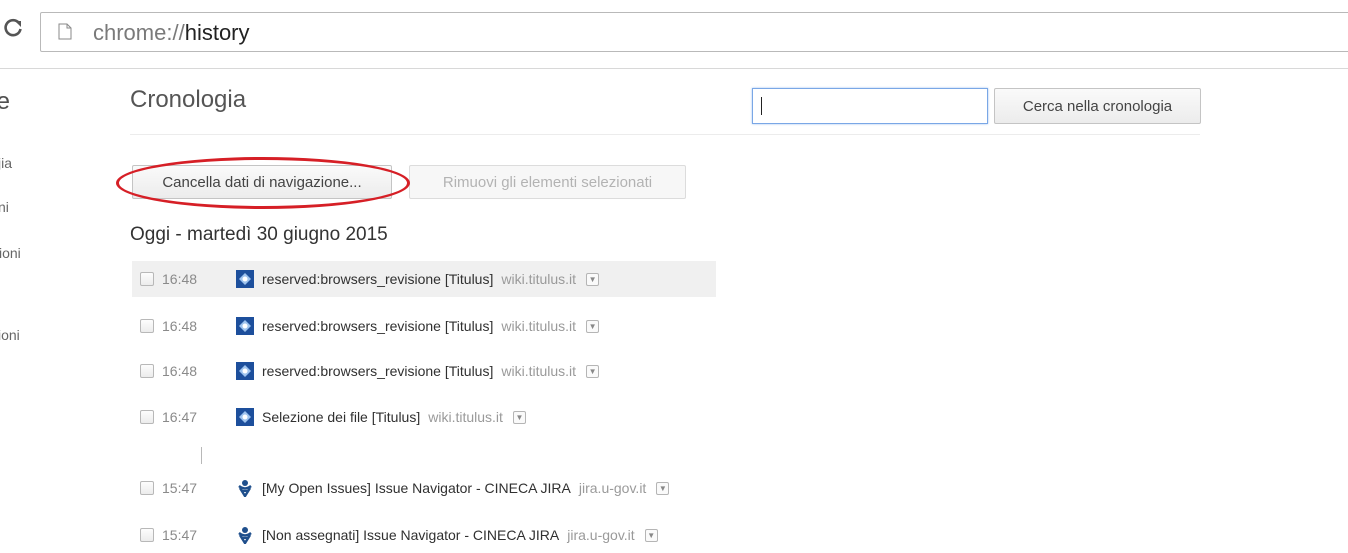 The image size is (1348, 553). What do you see at coordinates (547, 182) in the screenshot?
I see `remove-selected-button: Rimuovi gli elementi selezionati` at bounding box center [547, 182].